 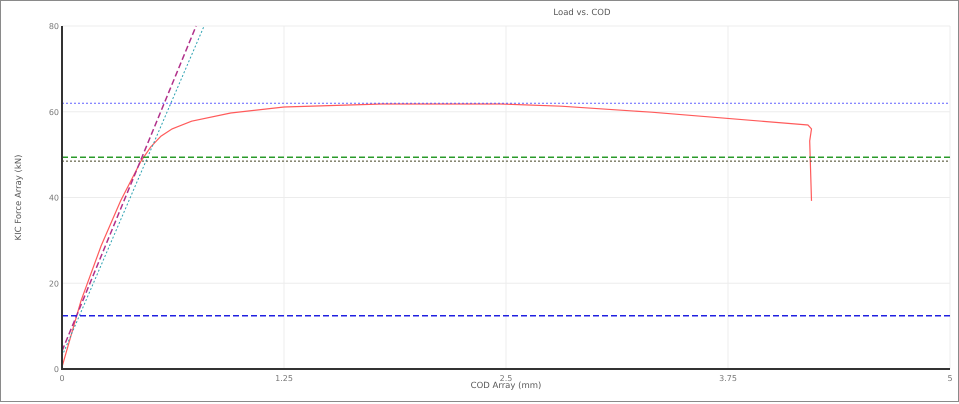 What do you see at coordinates (728, 378) in the screenshot?
I see `x-tick-label: 3.75` at bounding box center [728, 378].